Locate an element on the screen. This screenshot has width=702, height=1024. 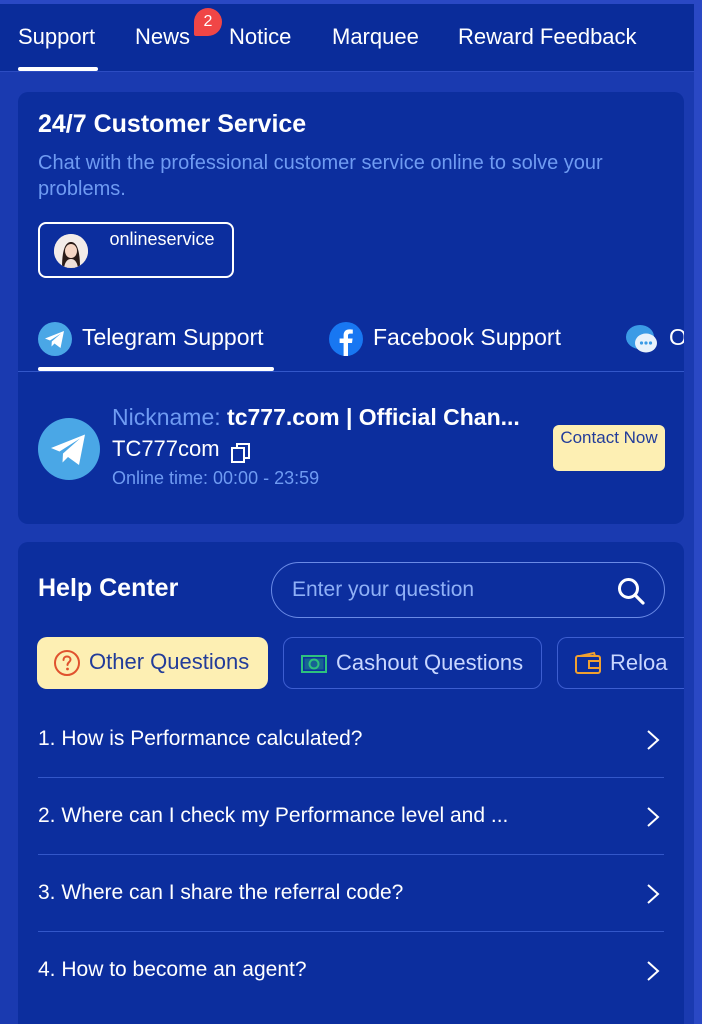
faq-item: 4. How to become an agent? is located at coordinates (351, 970).